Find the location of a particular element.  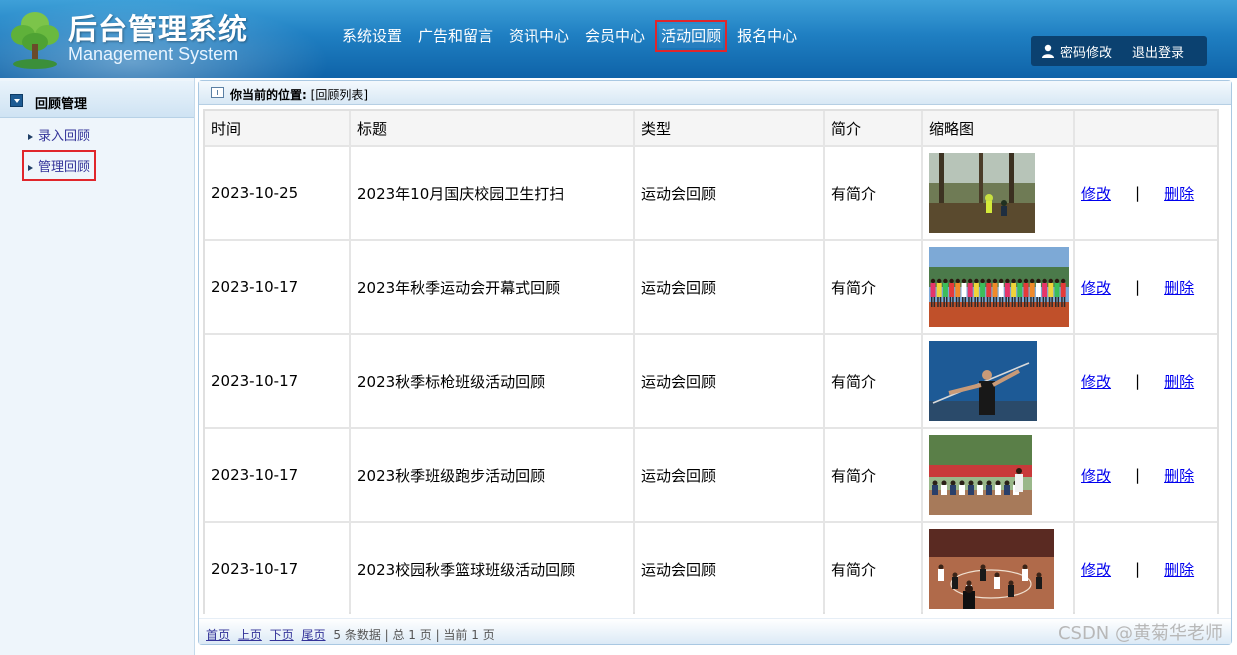

app-subtitle: Management System is located at coordinates (153, 54).